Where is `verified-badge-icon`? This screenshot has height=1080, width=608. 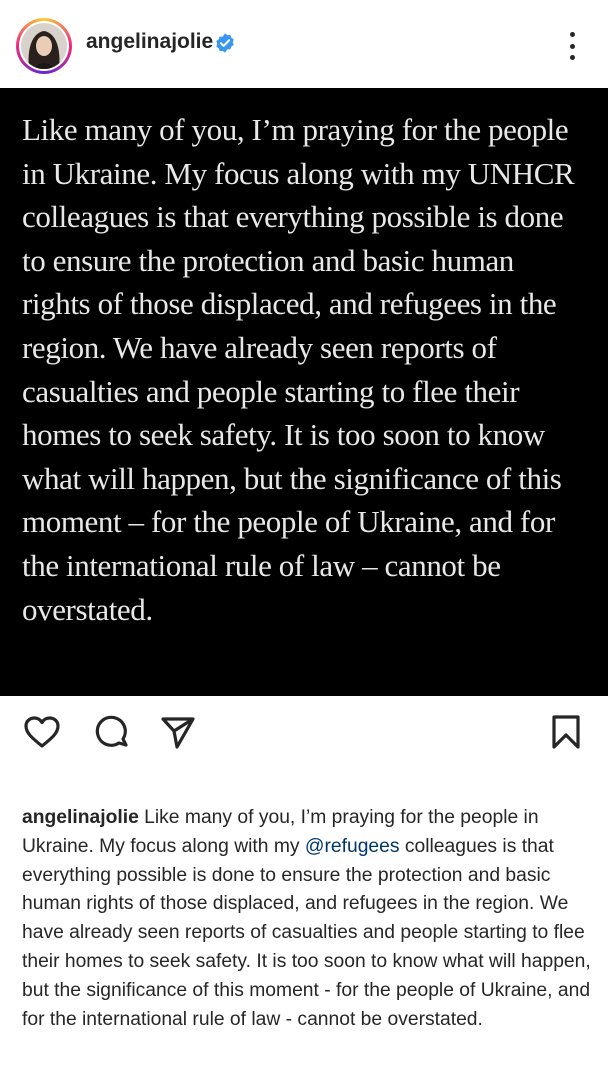
verified-badge-icon is located at coordinates (225, 43).